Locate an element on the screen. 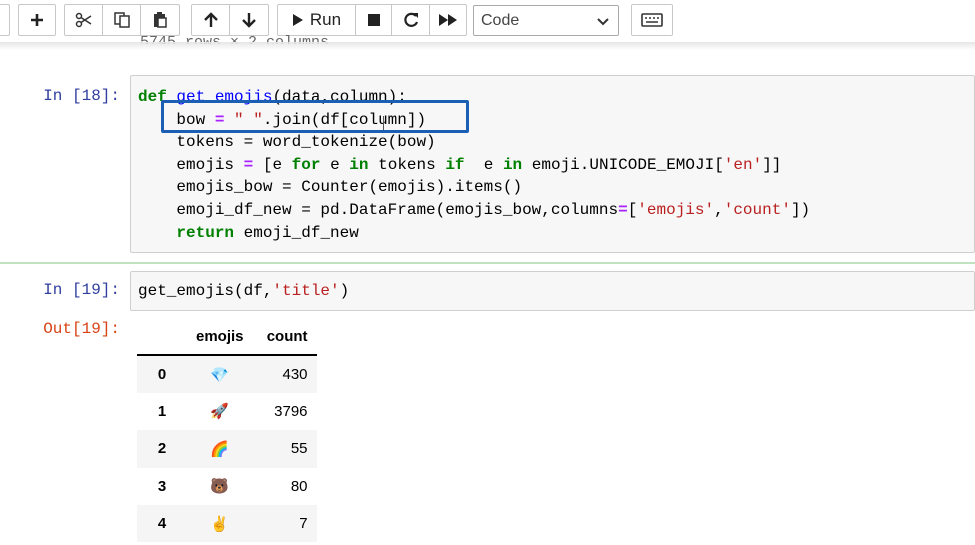  run-all-button is located at coordinates (448, 20).